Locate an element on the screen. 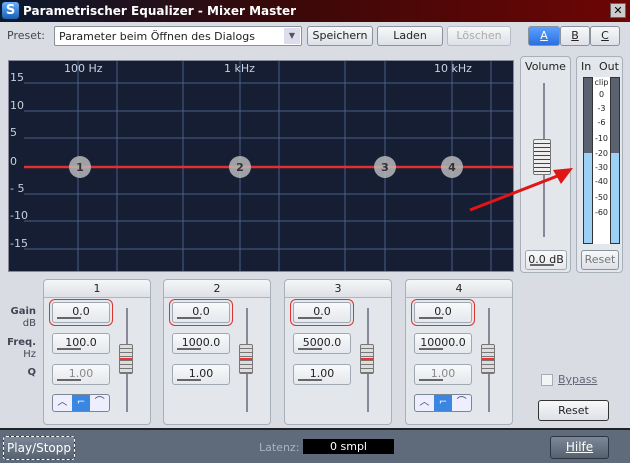  freq-field: 100.0 is located at coordinates (81, 343).